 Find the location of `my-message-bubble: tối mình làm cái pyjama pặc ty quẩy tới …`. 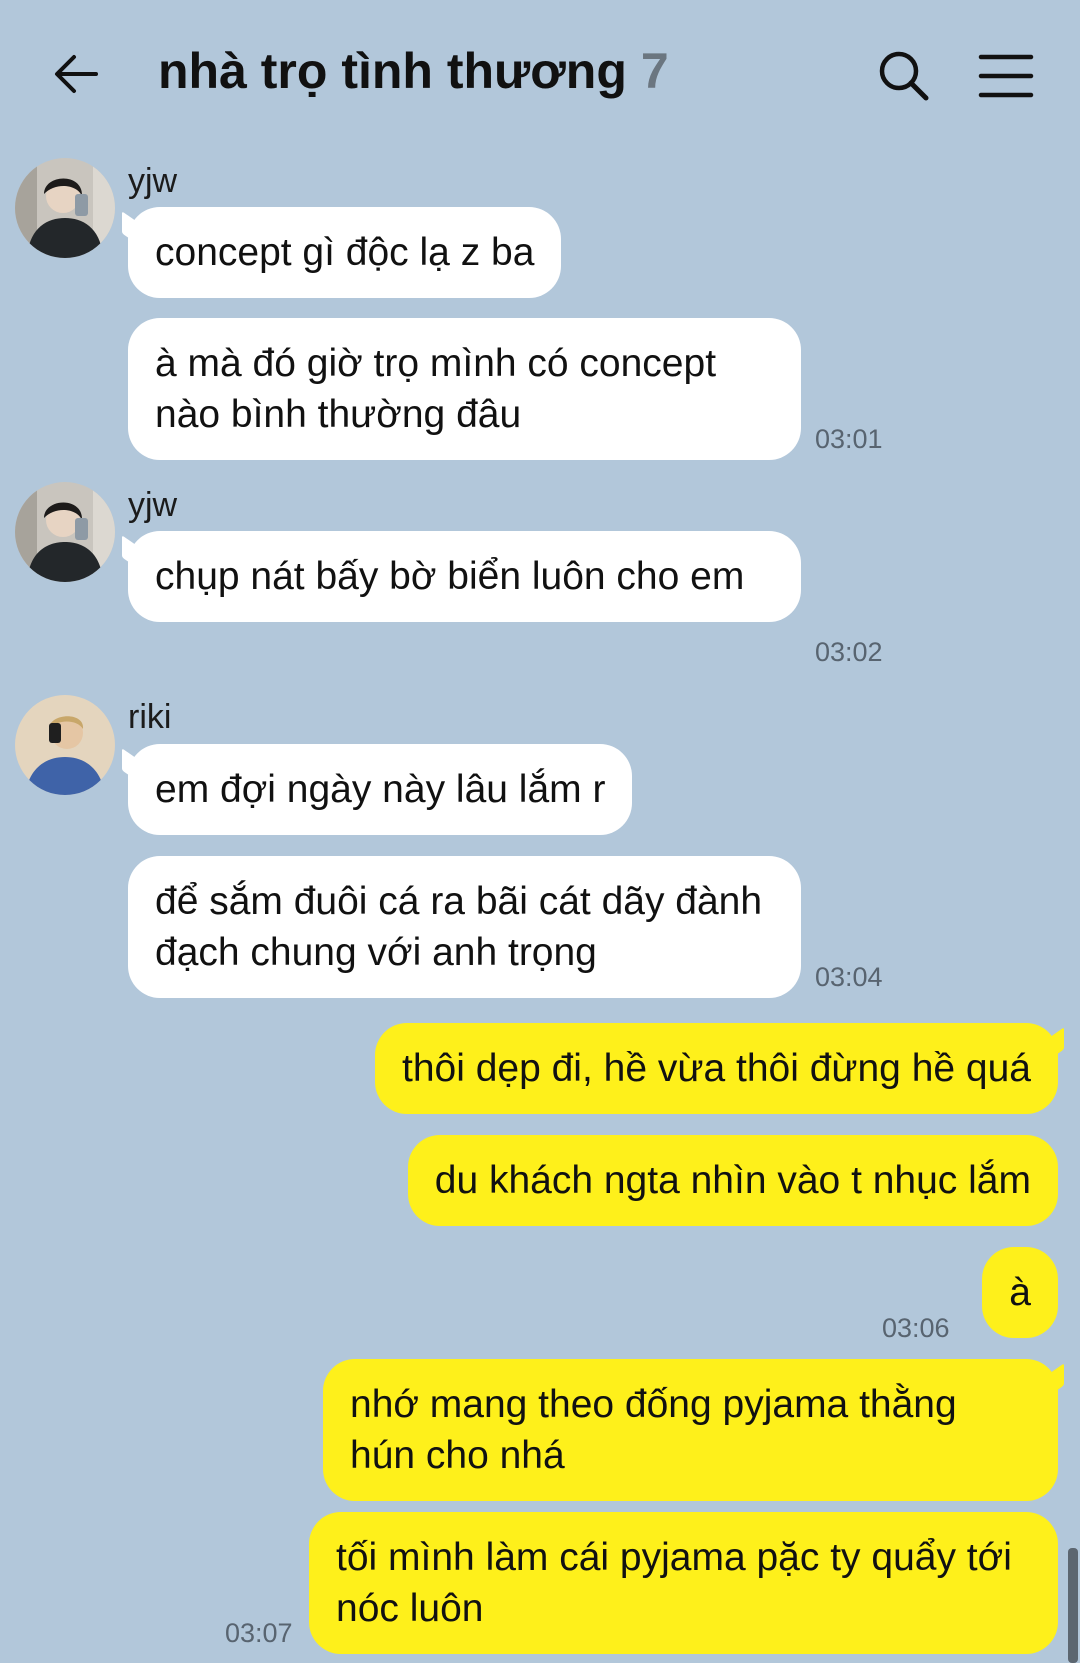

my-message-bubble: tối mình làm cái pyjama pặc ty quẩy tới … is located at coordinates (683, 1583).